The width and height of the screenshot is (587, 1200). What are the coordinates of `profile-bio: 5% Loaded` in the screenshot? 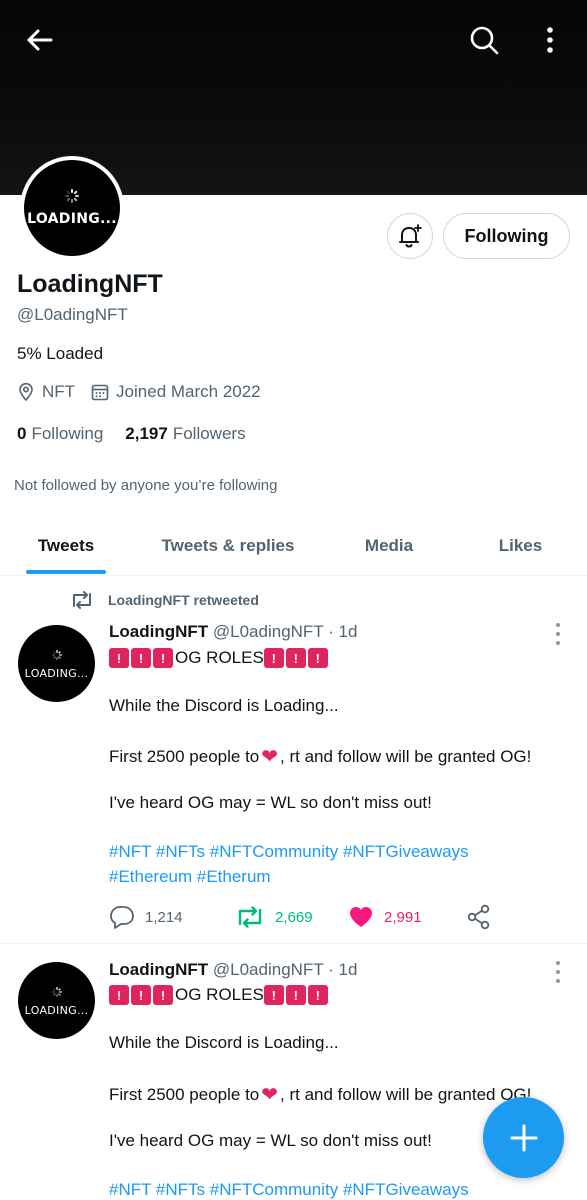 It's located at (60, 353).